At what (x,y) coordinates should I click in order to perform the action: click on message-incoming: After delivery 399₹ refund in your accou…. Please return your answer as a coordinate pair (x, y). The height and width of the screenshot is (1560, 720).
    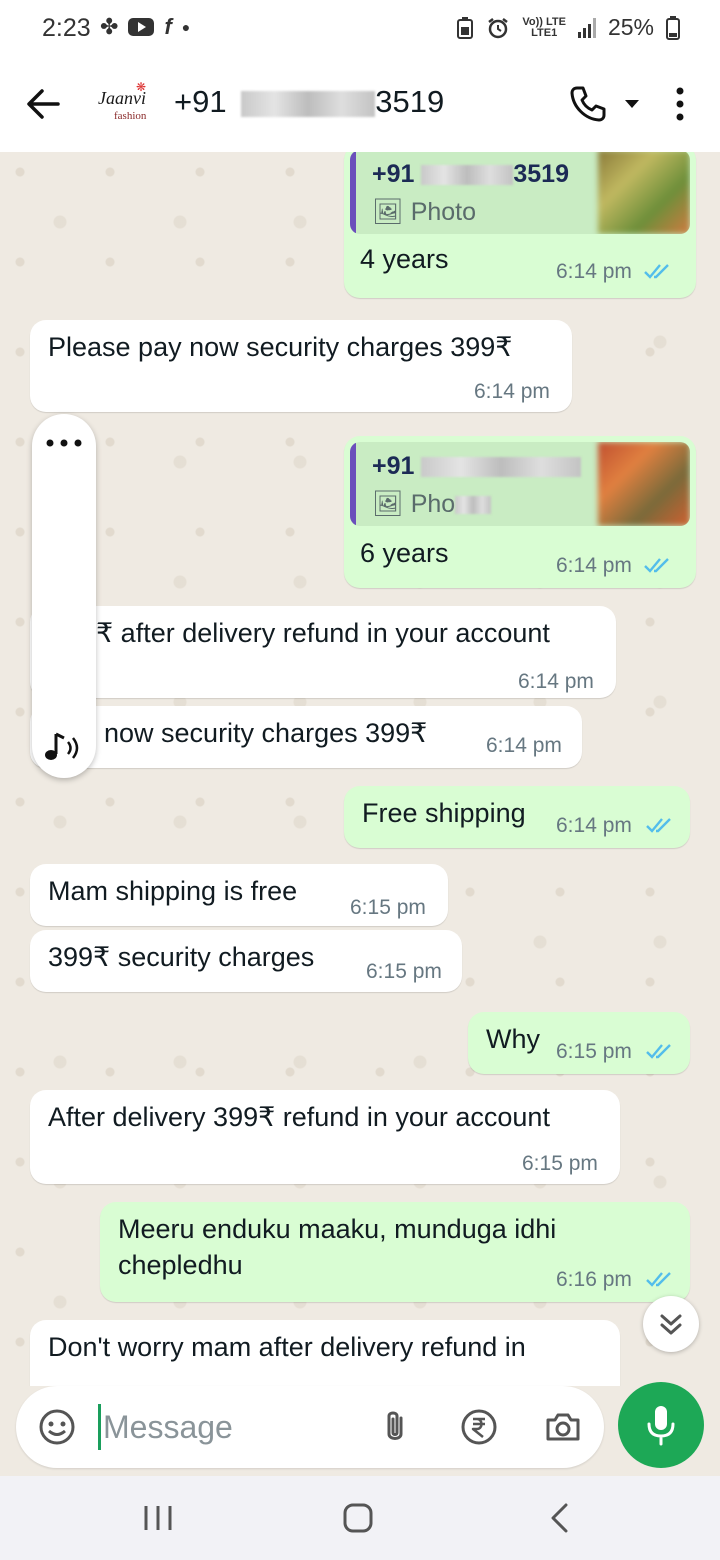
    Looking at the image, I should click on (325, 1137).